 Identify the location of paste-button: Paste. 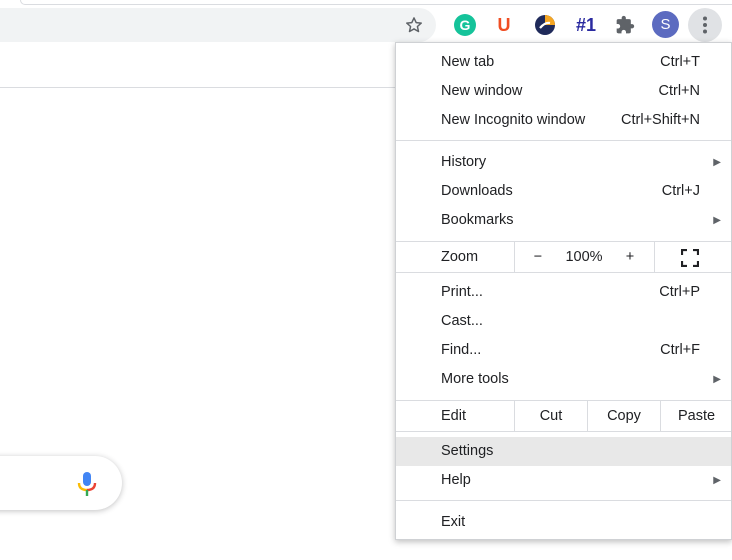
(696, 416).